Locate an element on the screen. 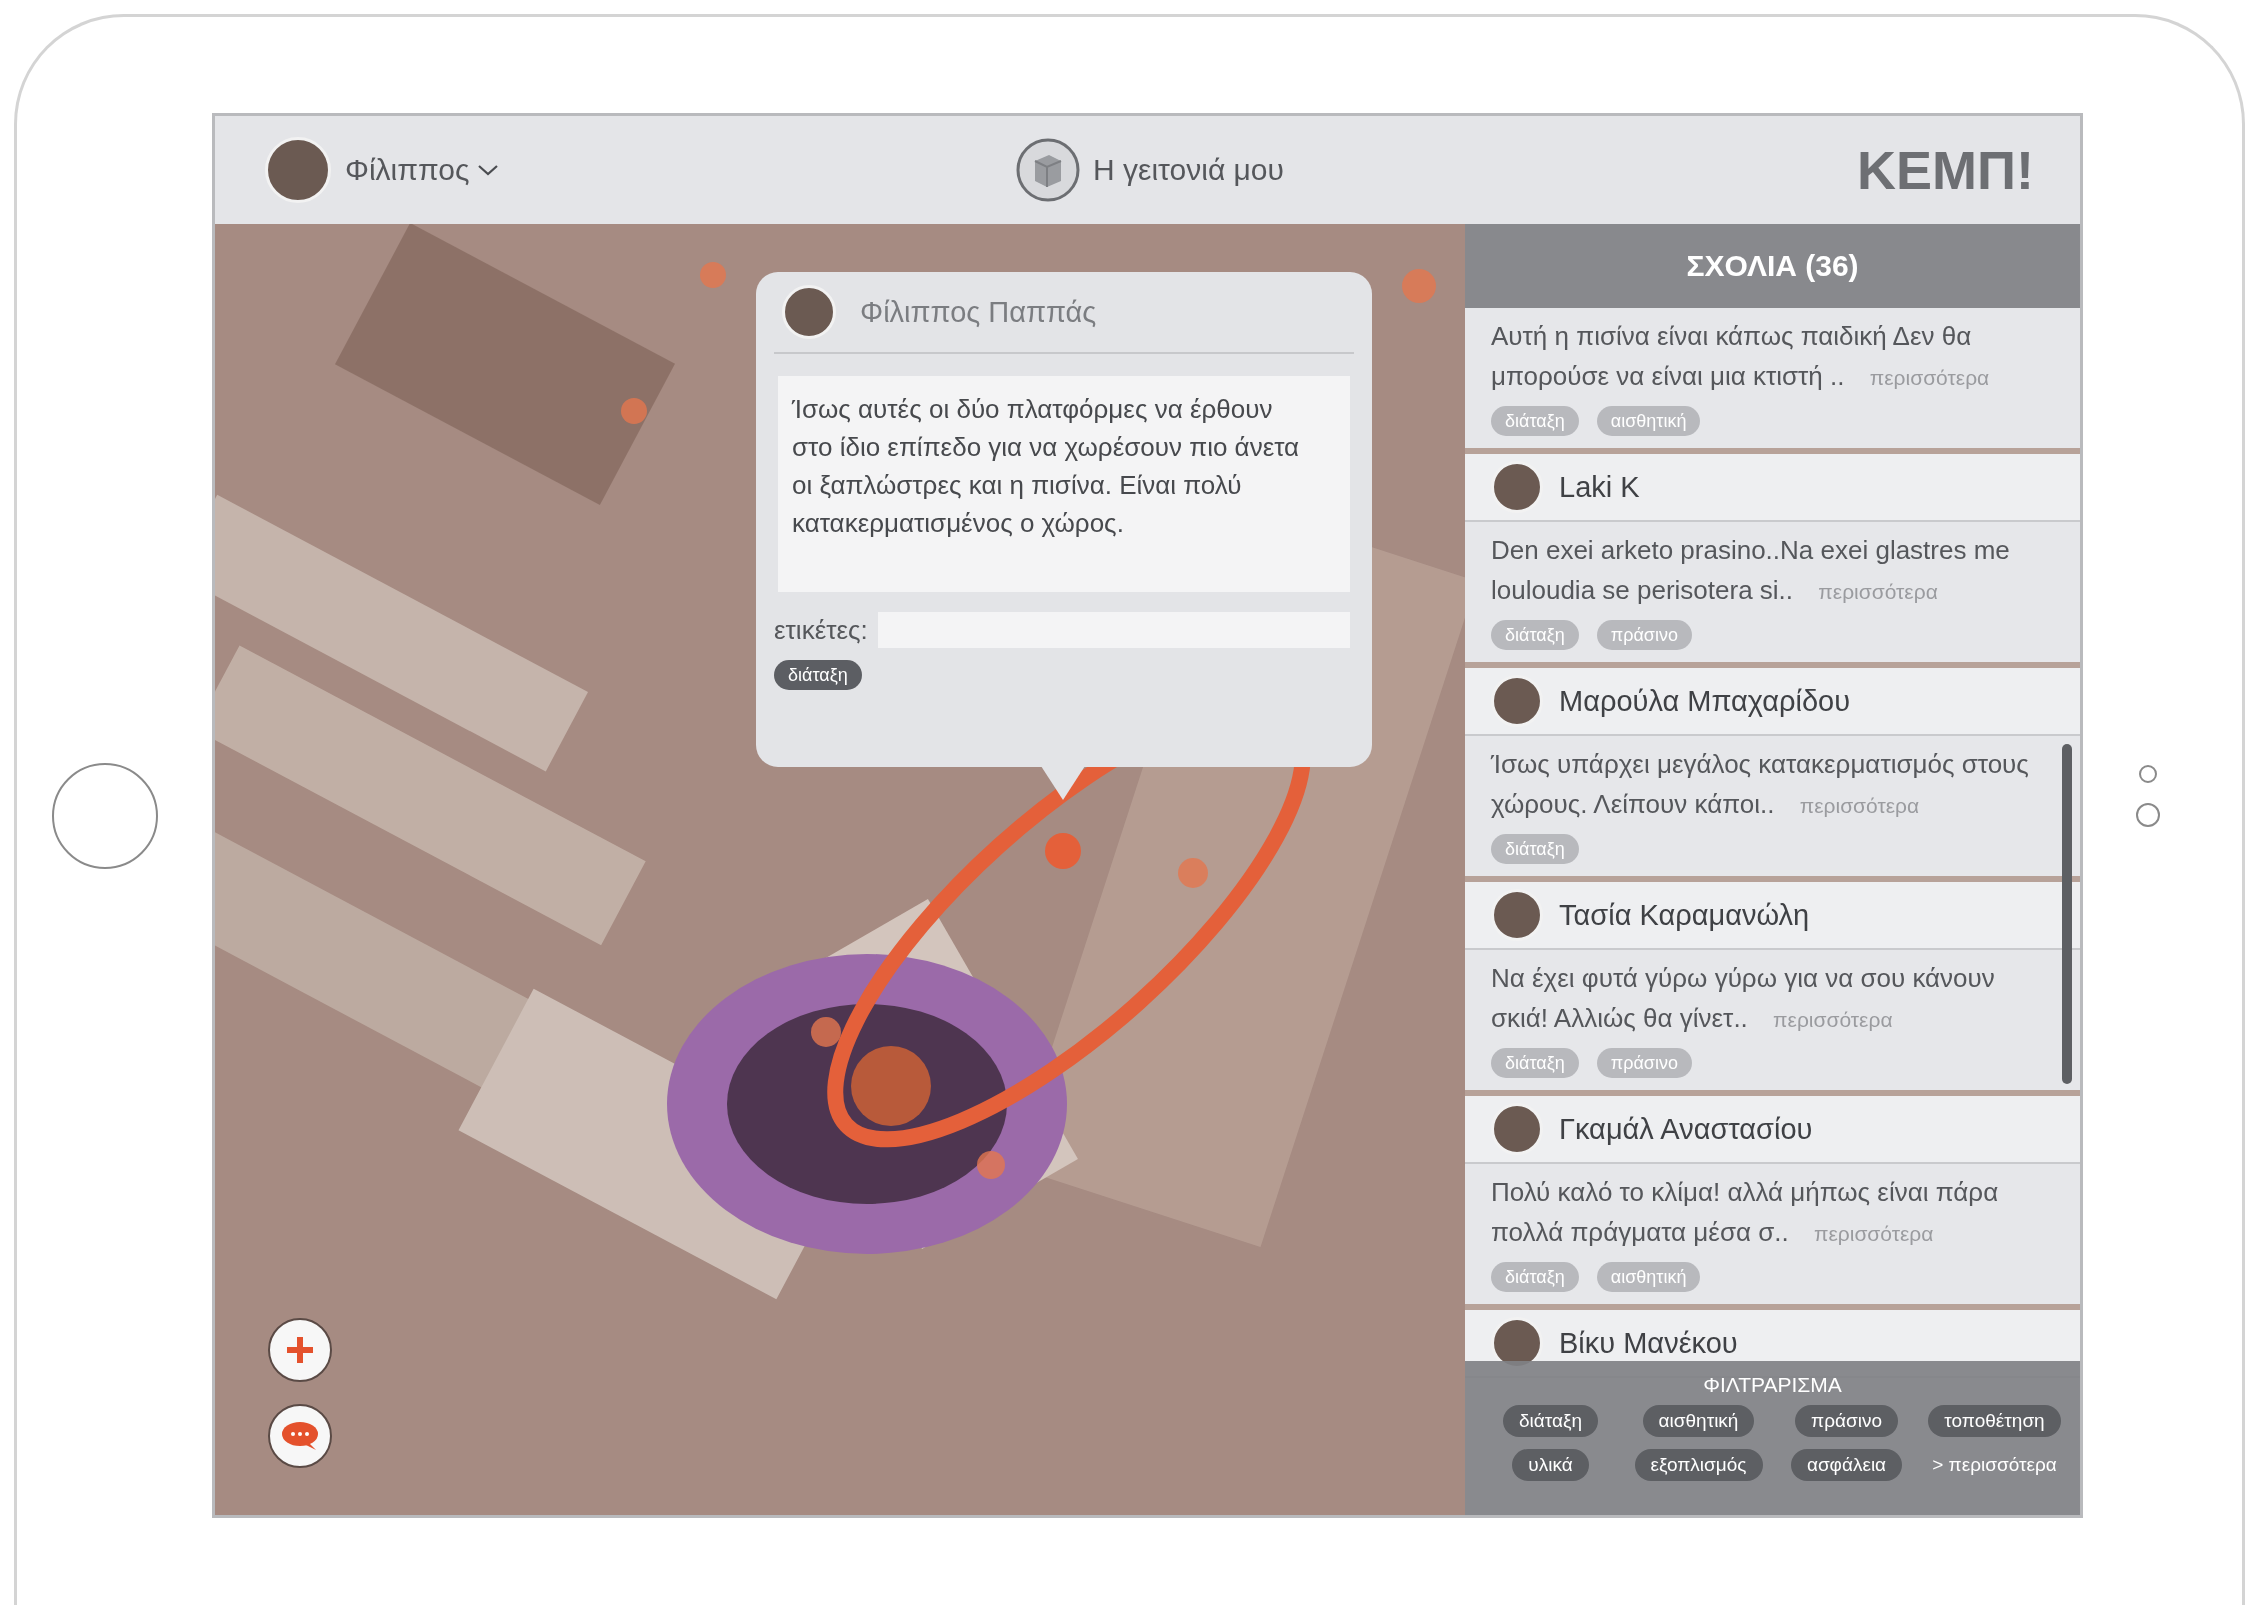 The image size is (2259, 1605). user-menu-button: Φίλιππος is located at coordinates (422, 170).